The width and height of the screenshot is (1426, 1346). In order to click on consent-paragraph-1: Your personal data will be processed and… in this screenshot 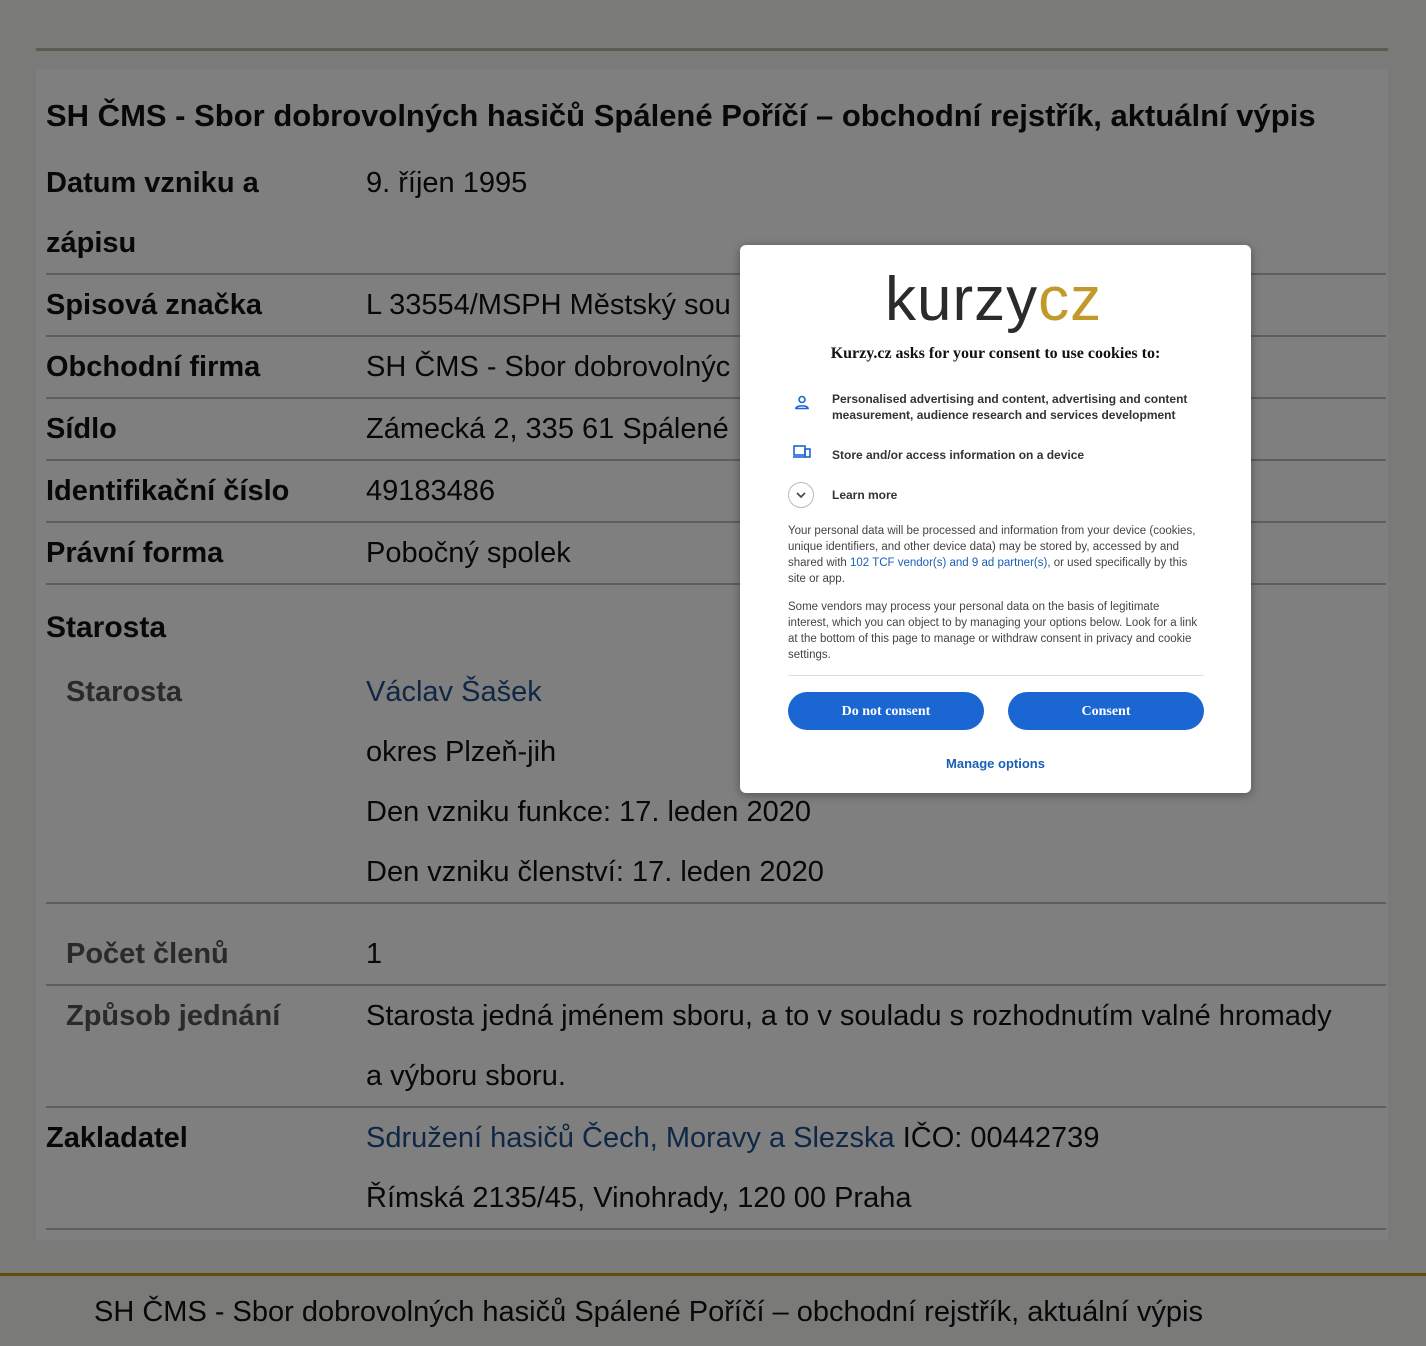, I will do `click(994, 555)`.